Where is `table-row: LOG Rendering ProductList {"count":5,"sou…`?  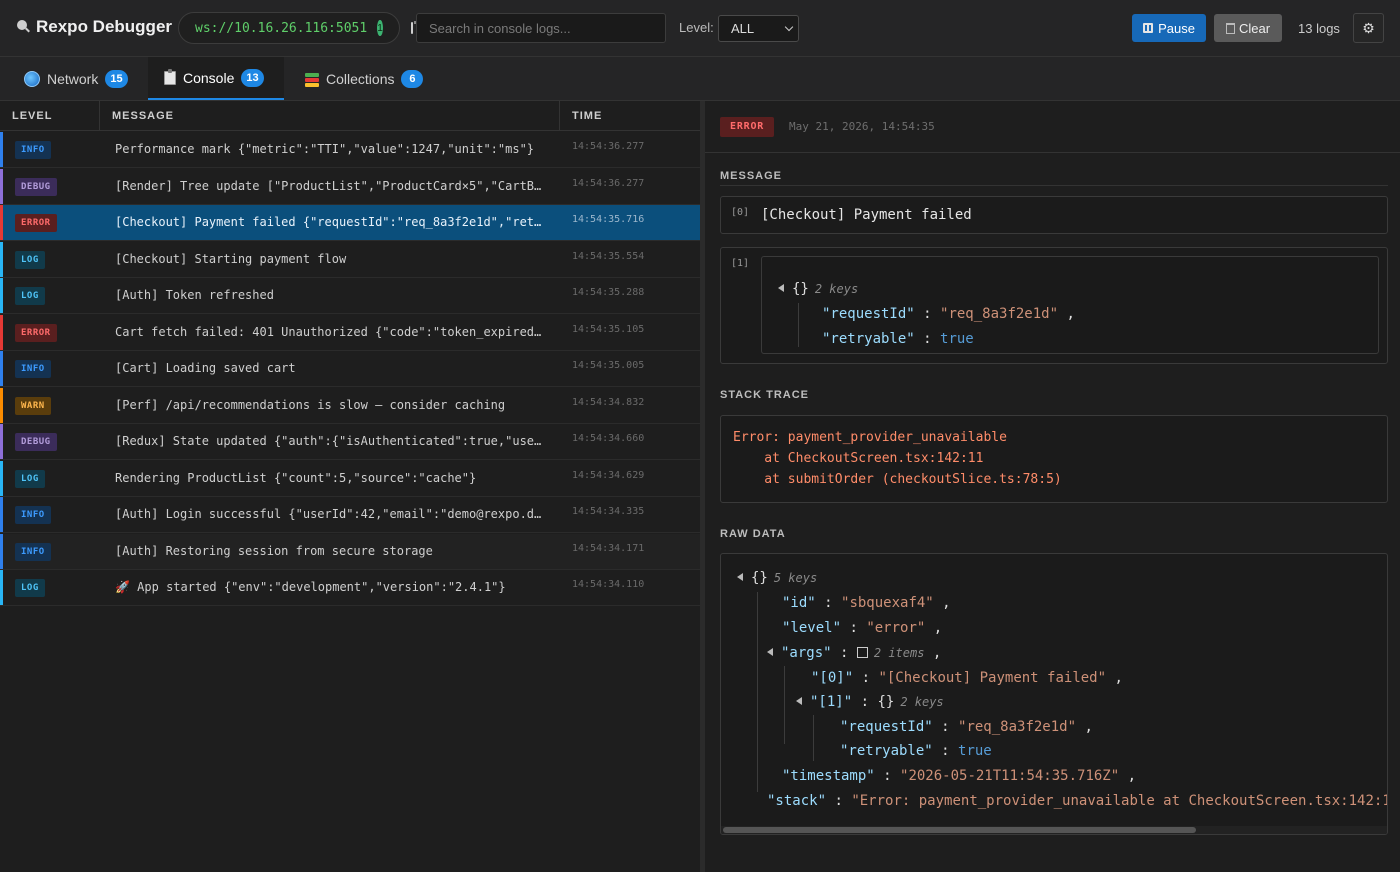
table-row: LOG Rendering ProductList {"count":5,"sou… is located at coordinates (350, 478).